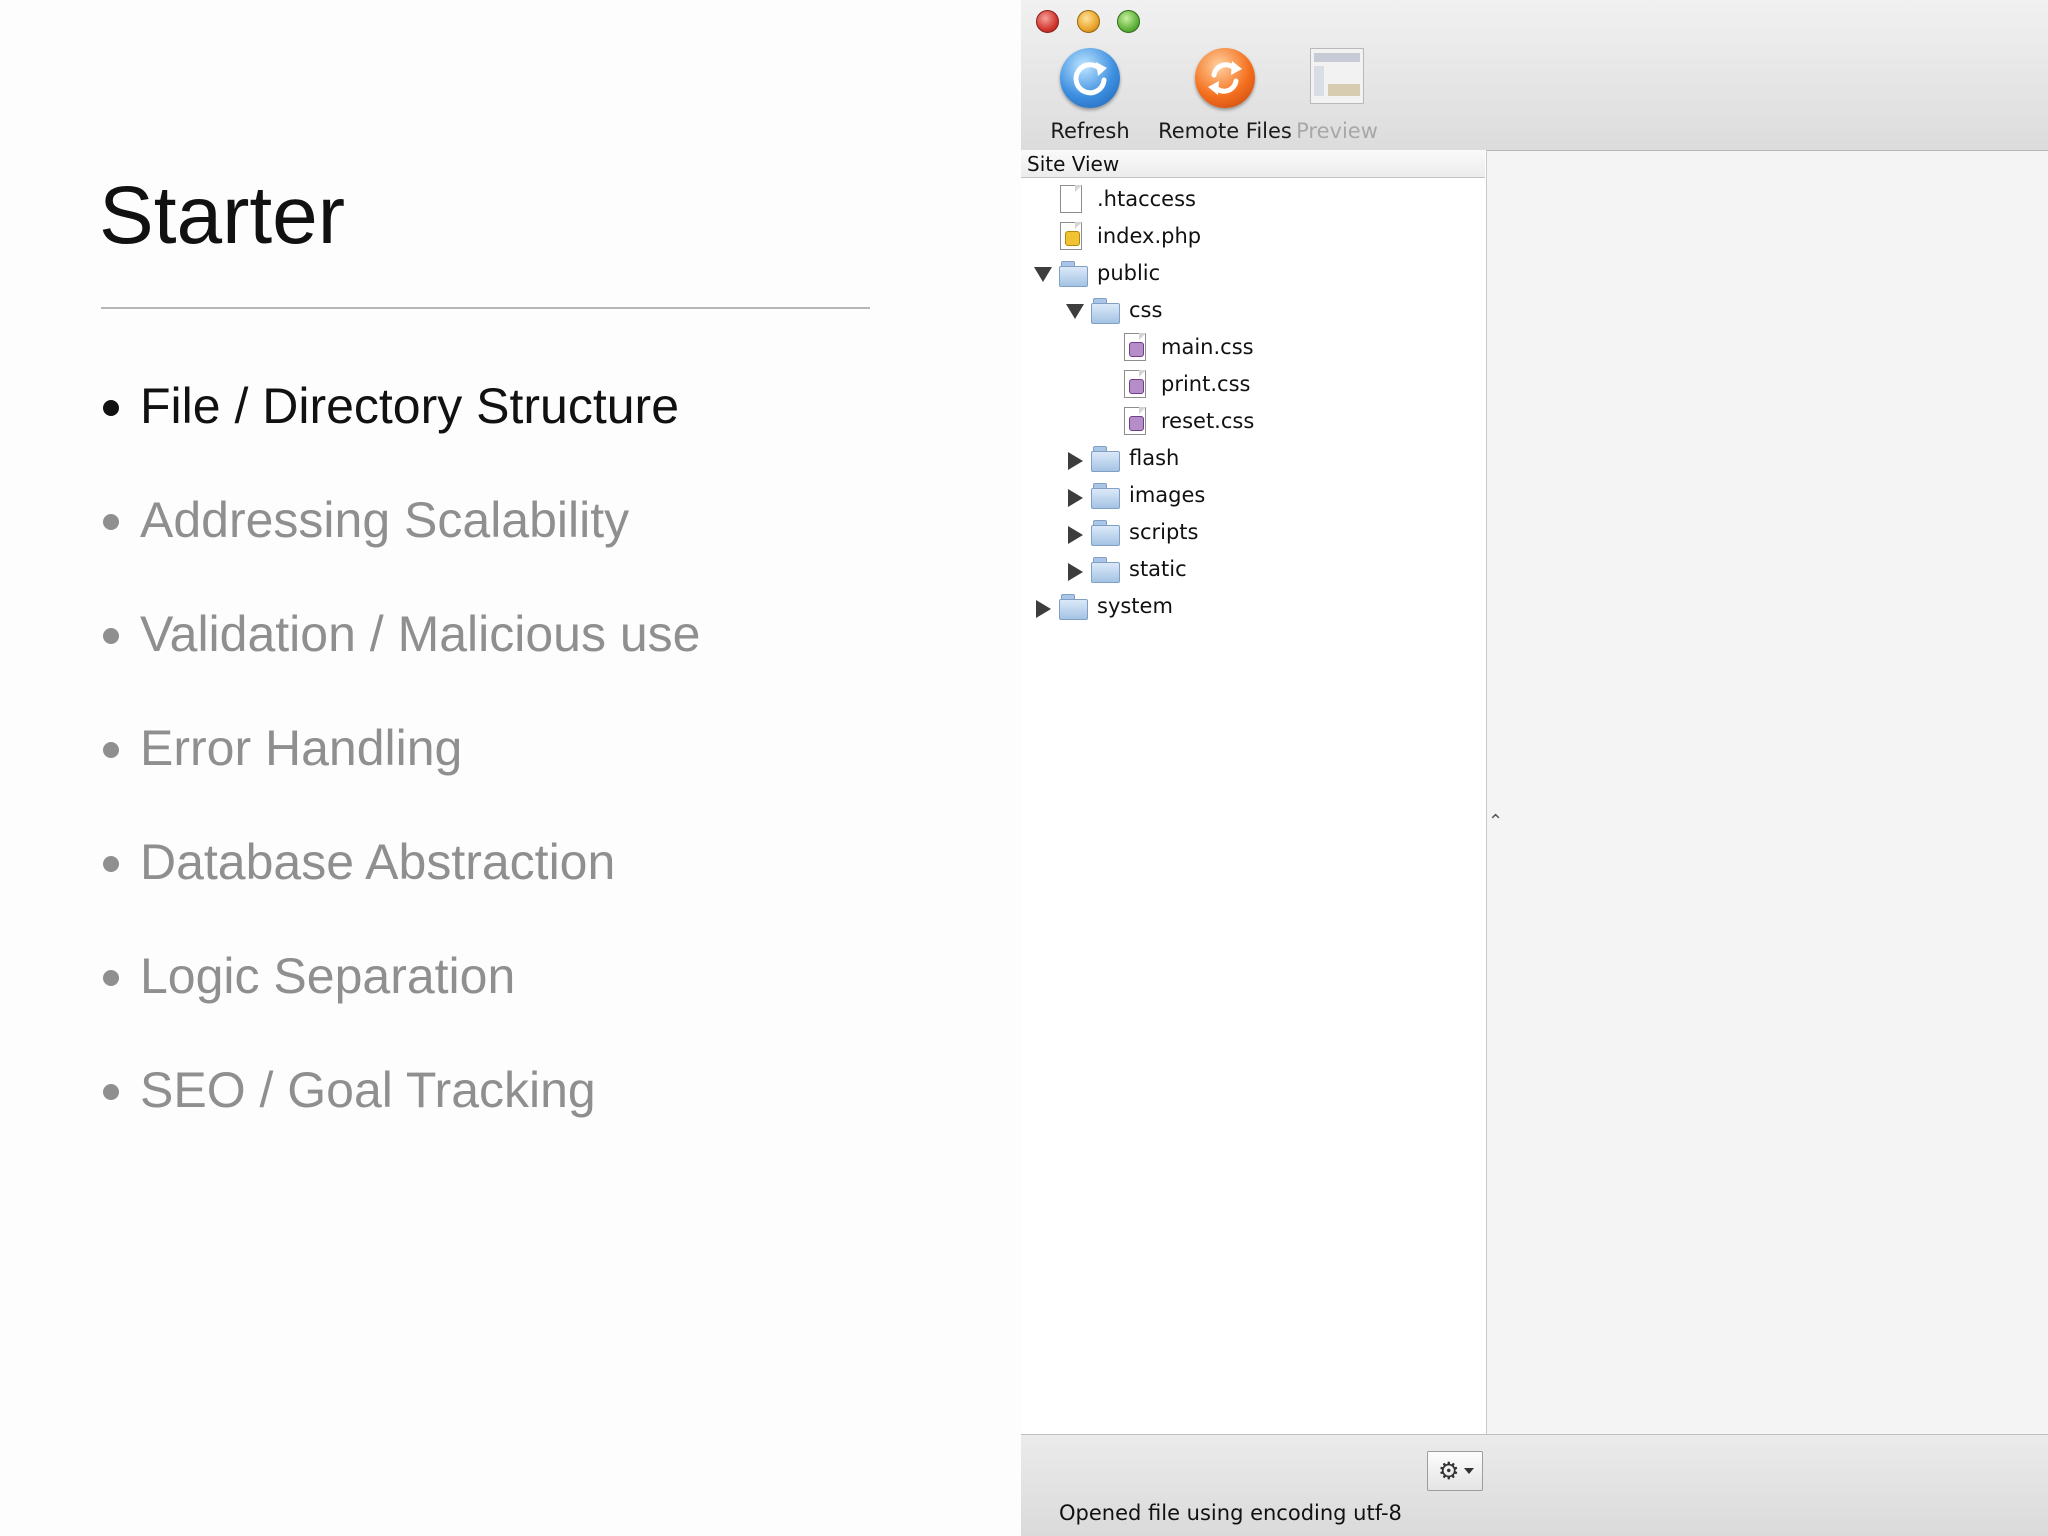 This screenshot has width=2048, height=1536. I want to click on bullet-item: Addressing Scalability, so click(399, 539).